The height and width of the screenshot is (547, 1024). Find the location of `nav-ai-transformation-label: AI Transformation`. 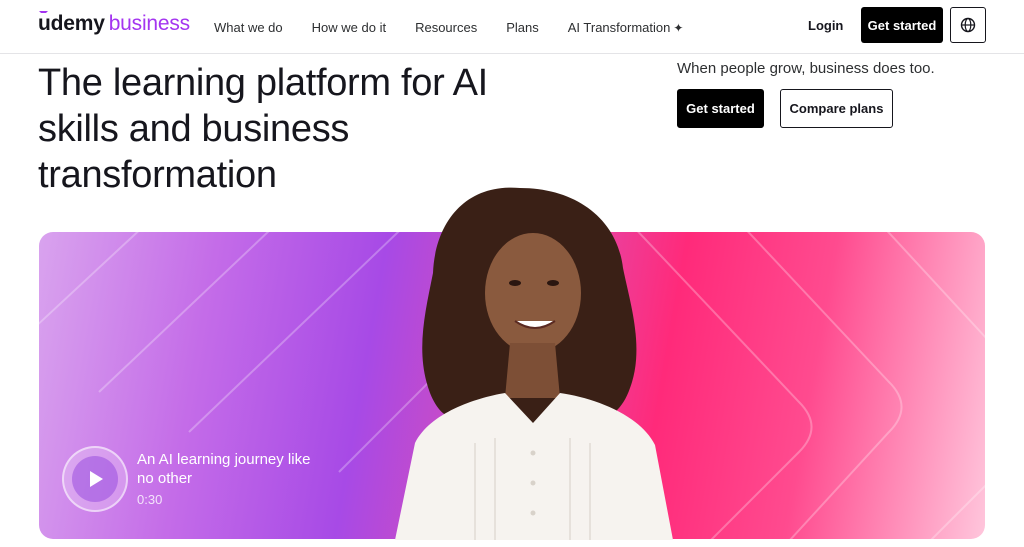

nav-ai-transformation-label: AI Transformation is located at coordinates (619, 27).